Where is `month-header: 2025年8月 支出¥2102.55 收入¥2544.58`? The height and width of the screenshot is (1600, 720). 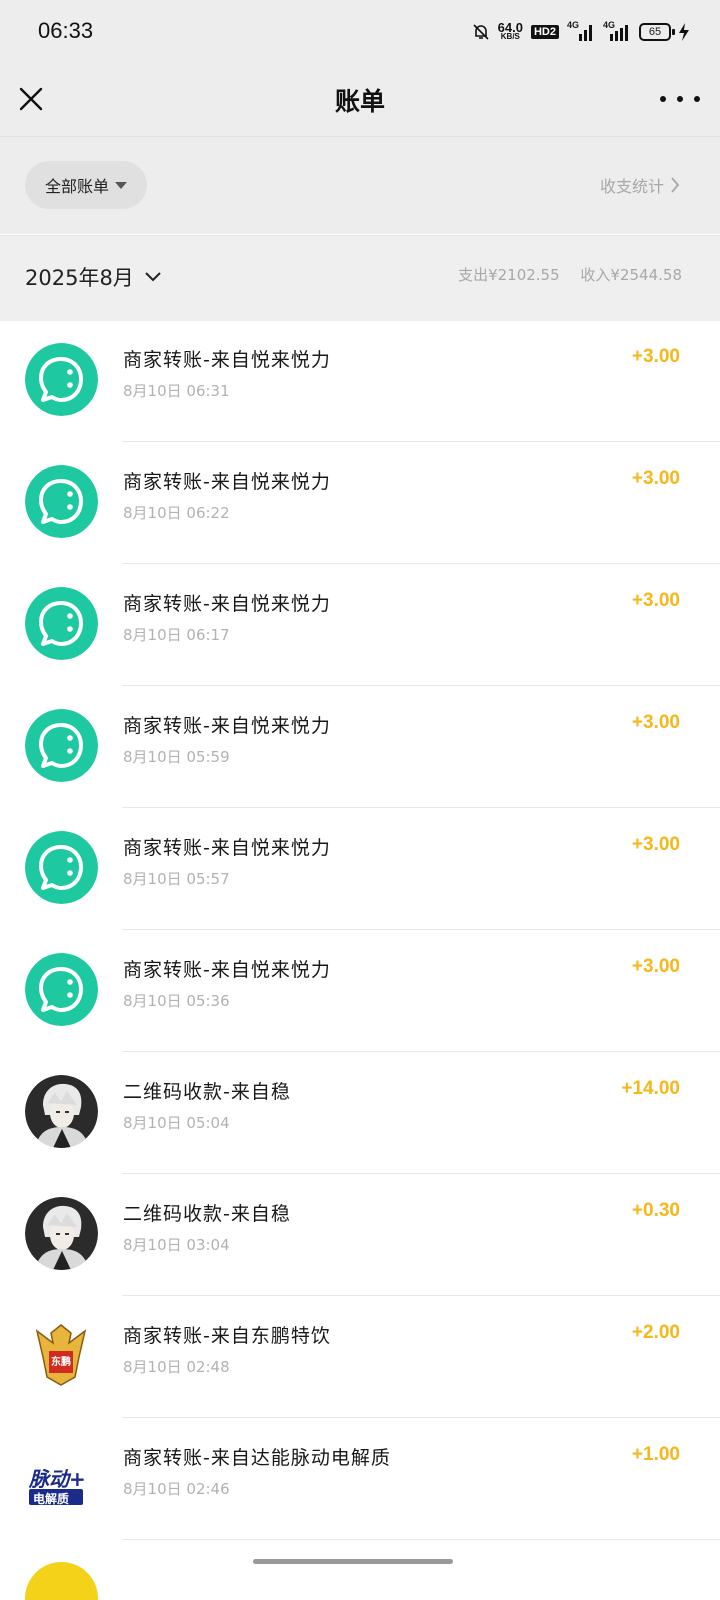 month-header: 2025年8月 支出¥2102.55 收入¥2544.58 is located at coordinates (360, 278).